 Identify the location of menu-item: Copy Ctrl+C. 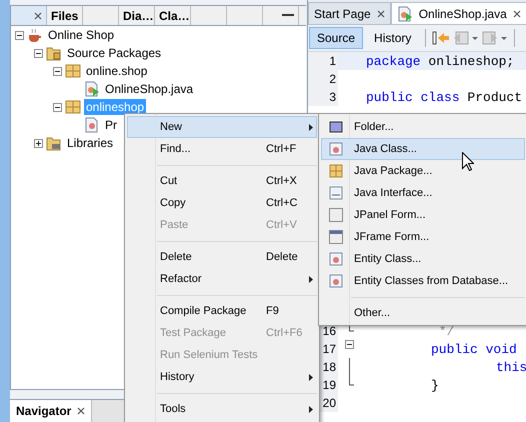
(222, 203).